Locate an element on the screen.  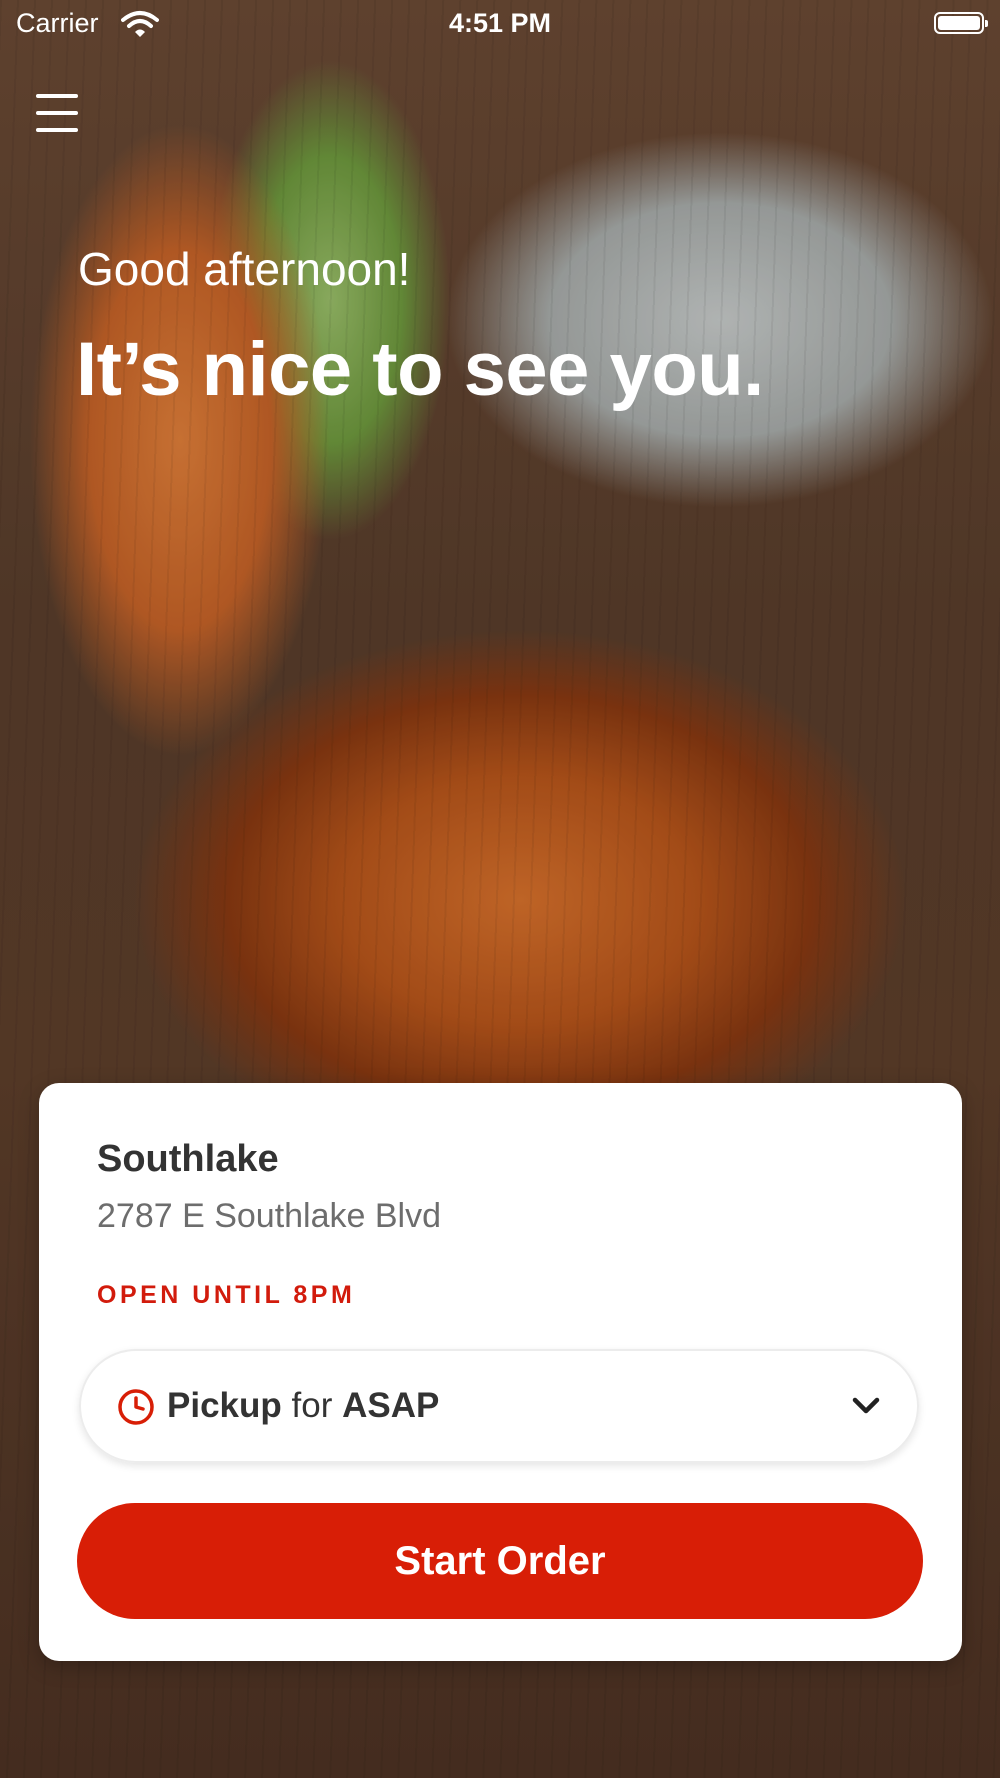
order-mode-type: Pickup is located at coordinates (224, 1405).